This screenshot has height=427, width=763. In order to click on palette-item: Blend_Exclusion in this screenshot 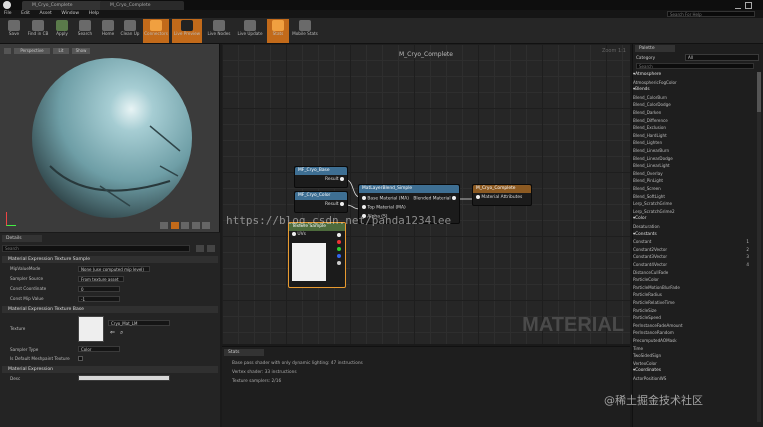, I will do `click(694, 128)`.